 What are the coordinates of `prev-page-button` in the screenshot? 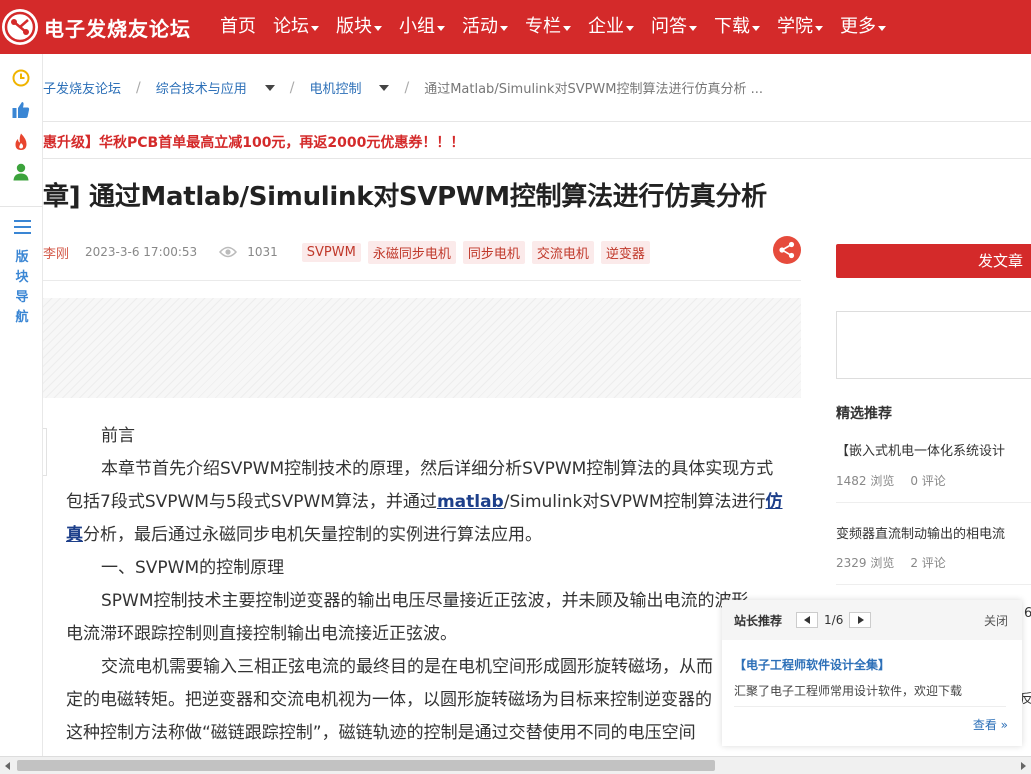 It's located at (807, 620).